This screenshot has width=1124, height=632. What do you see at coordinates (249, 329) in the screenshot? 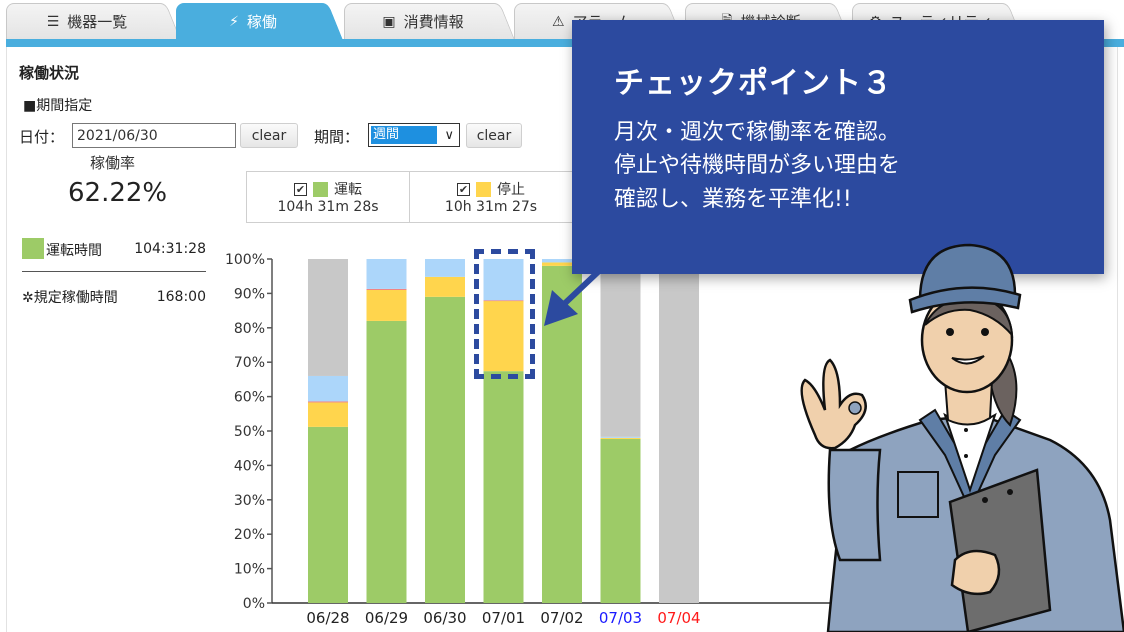
I see `y-tick-label: 80%` at bounding box center [249, 329].